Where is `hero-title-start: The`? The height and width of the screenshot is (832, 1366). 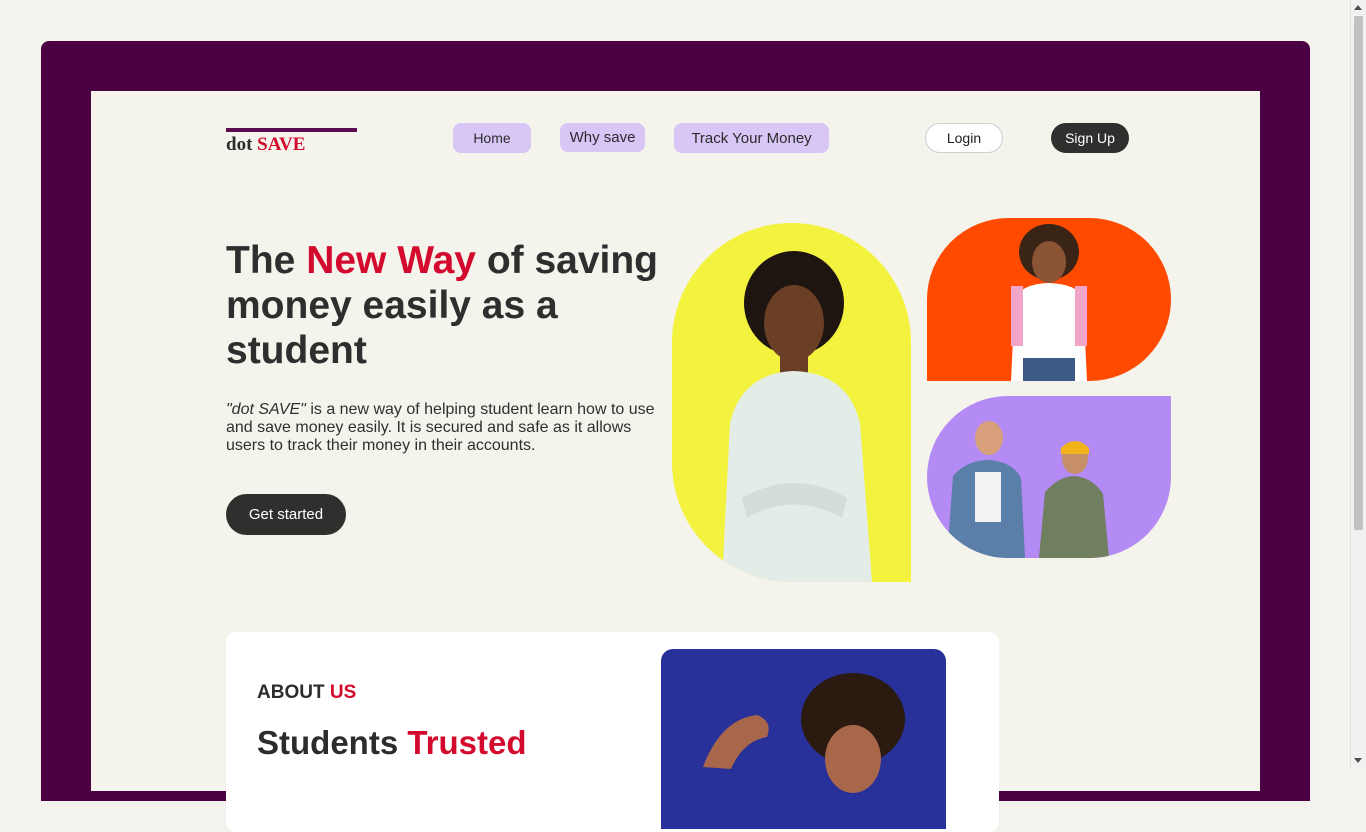 hero-title-start: The is located at coordinates (261, 260).